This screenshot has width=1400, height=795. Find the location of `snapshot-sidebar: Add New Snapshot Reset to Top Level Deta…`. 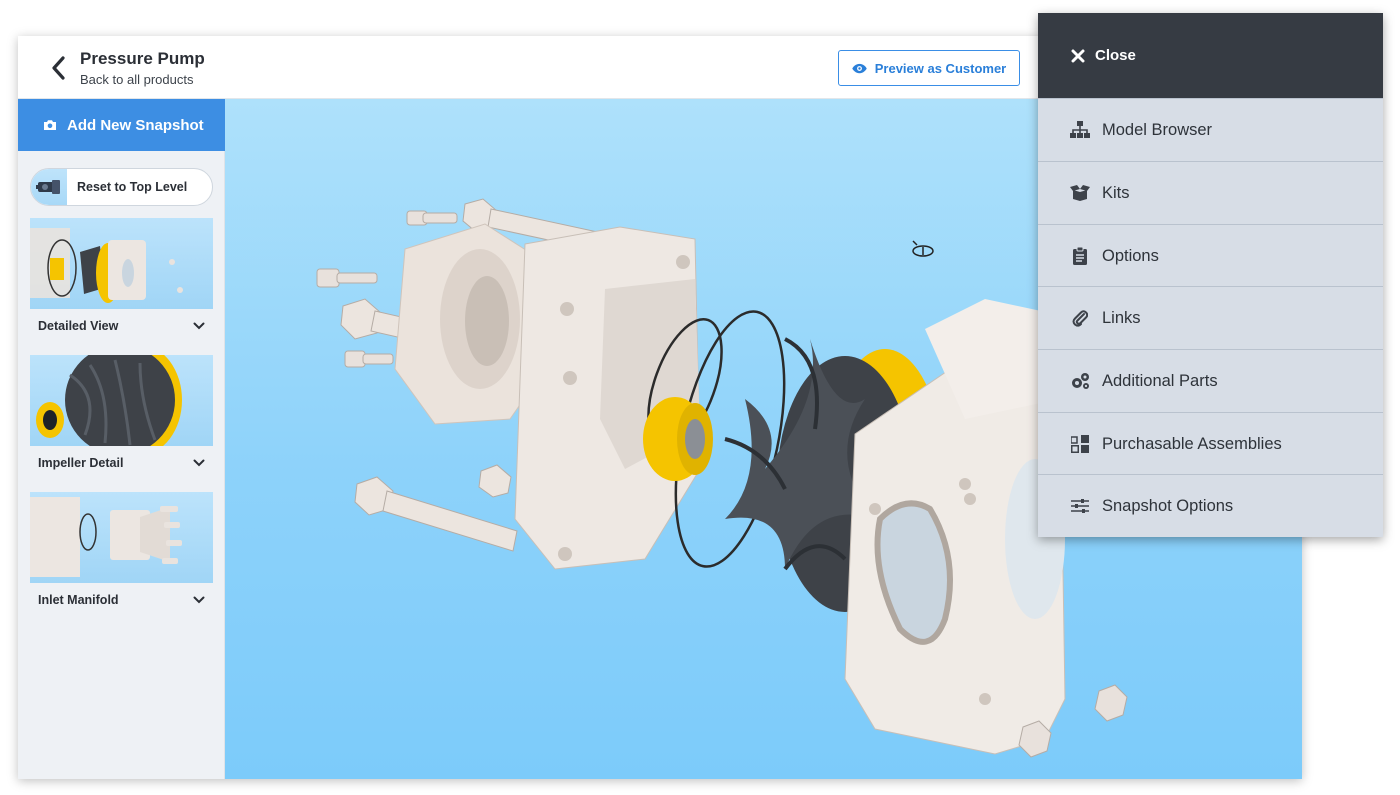

snapshot-sidebar: Add New Snapshot Reset to Top Level Deta… is located at coordinates (121, 439).